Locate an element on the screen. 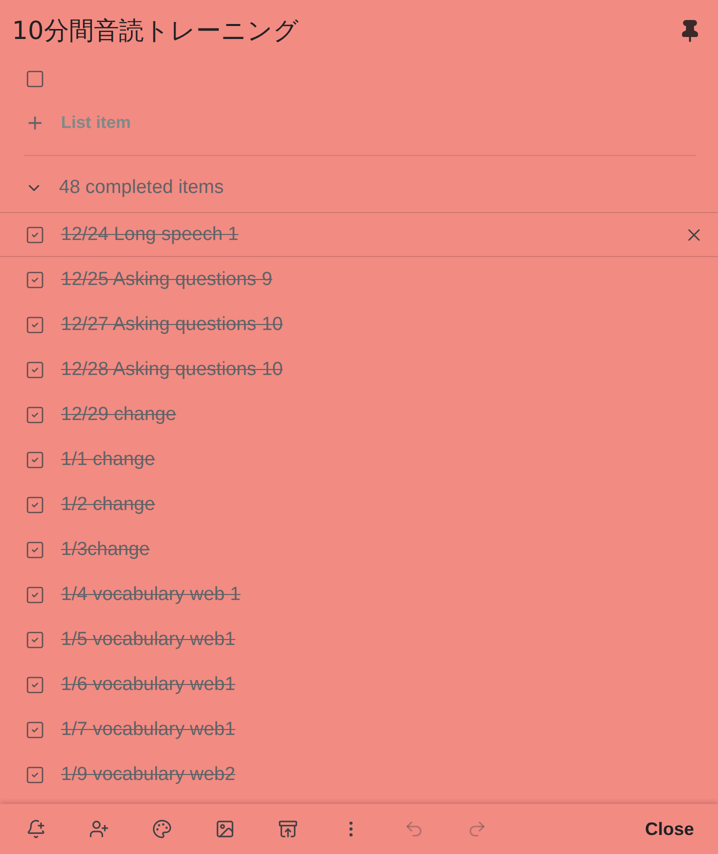 The width and height of the screenshot is (718, 854). list-item-text: 1/9 vocabulary web2 is located at coordinates (382, 775).